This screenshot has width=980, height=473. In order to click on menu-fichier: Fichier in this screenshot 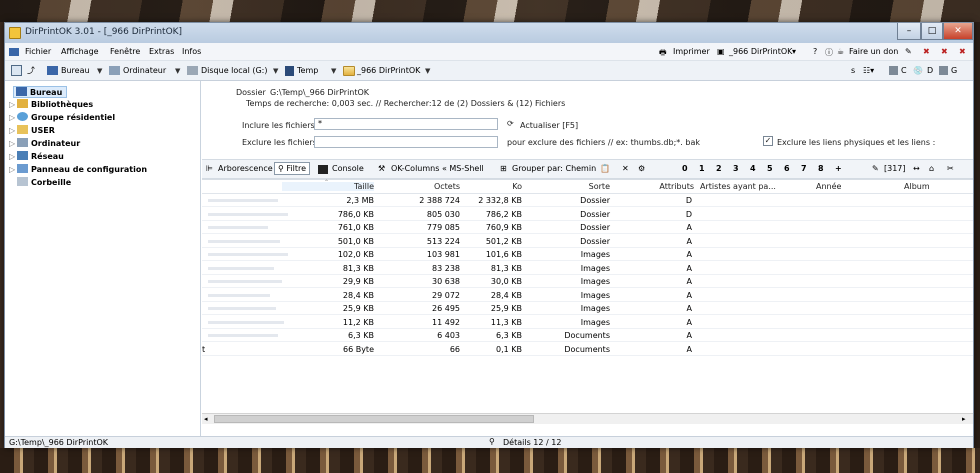, I will do `click(38, 51)`.